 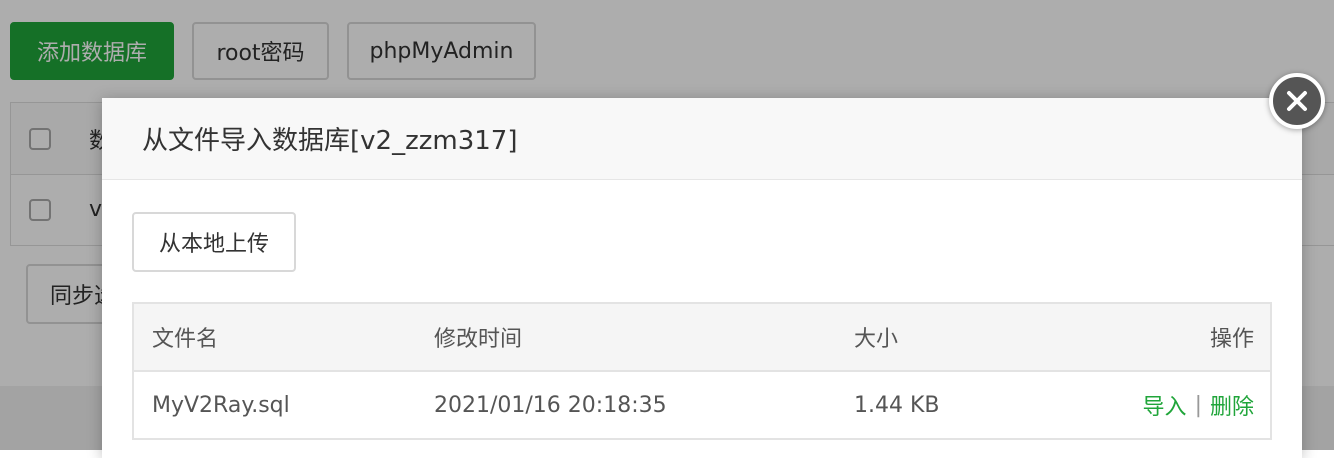 I want to click on upload-local-button: 从本地上传, so click(x=214, y=242).